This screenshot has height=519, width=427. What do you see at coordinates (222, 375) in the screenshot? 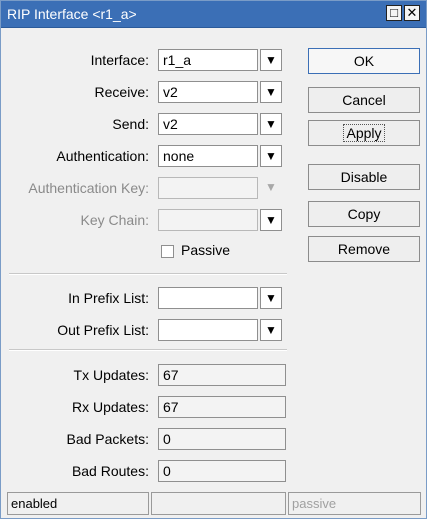
I see `tx-updates-value: 67` at bounding box center [222, 375].